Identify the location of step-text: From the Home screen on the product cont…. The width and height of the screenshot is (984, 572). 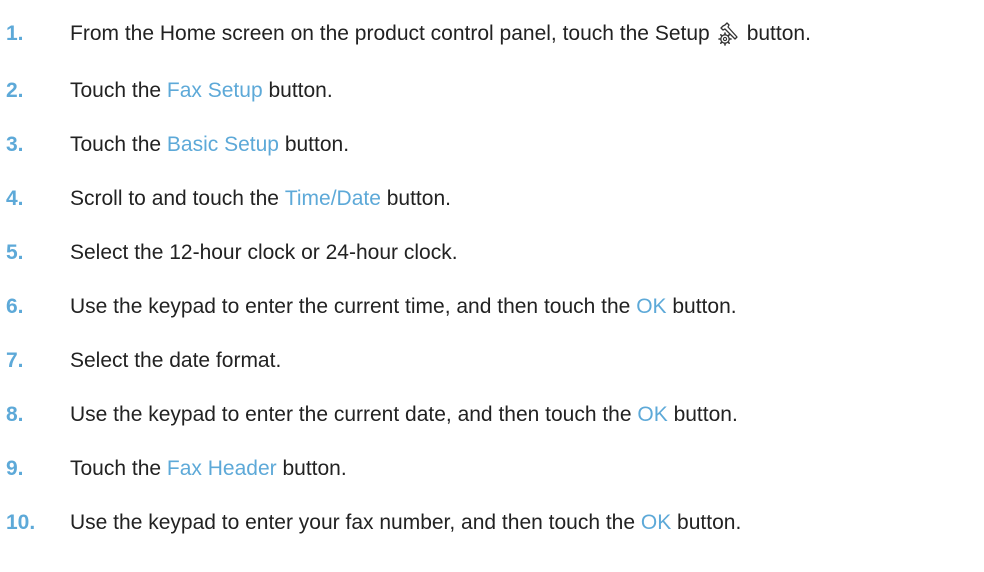
(440, 34).